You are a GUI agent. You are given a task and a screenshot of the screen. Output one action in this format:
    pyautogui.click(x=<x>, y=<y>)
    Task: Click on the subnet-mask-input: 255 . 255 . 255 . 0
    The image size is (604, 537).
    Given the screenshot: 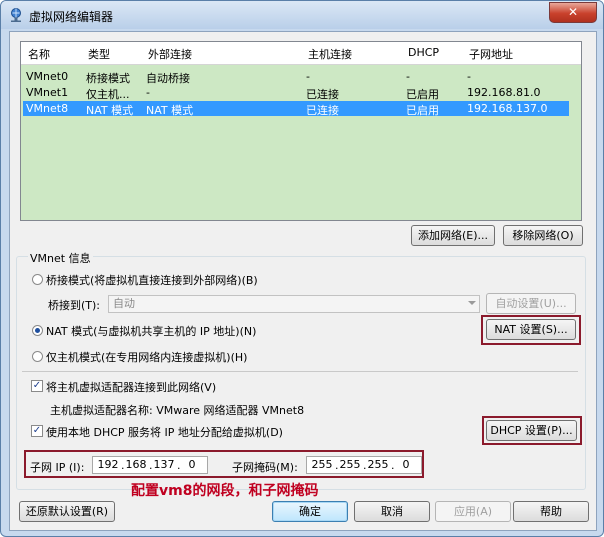 What is the action you would take?
    pyautogui.click(x=364, y=465)
    